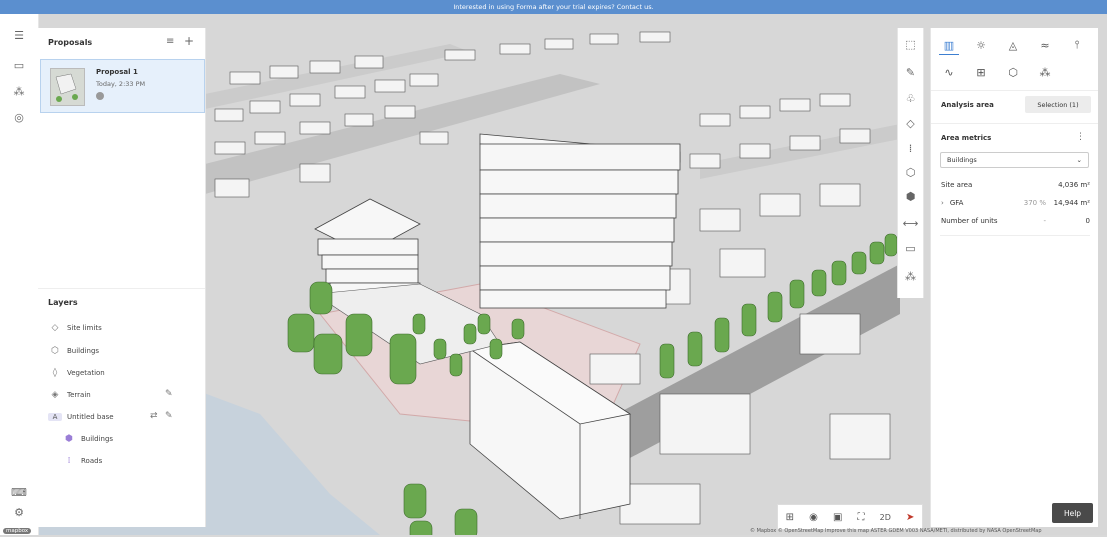 Image resolution: width=1107 pixels, height=537 pixels. Describe the element at coordinates (55, 395) in the screenshot. I see `terrain-icon: ◈` at that location.